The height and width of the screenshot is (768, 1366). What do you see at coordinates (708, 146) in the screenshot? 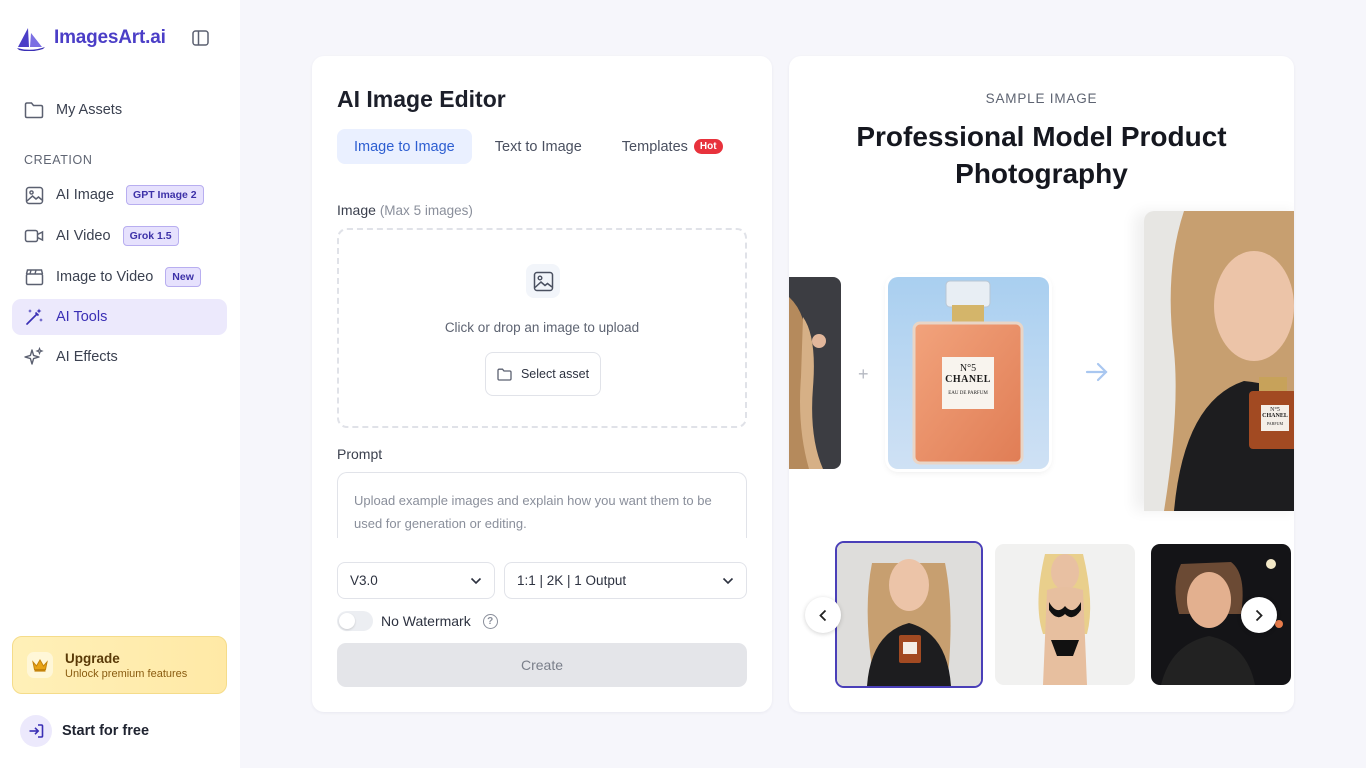
I see `hot-badge: Hot` at bounding box center [708, 146].